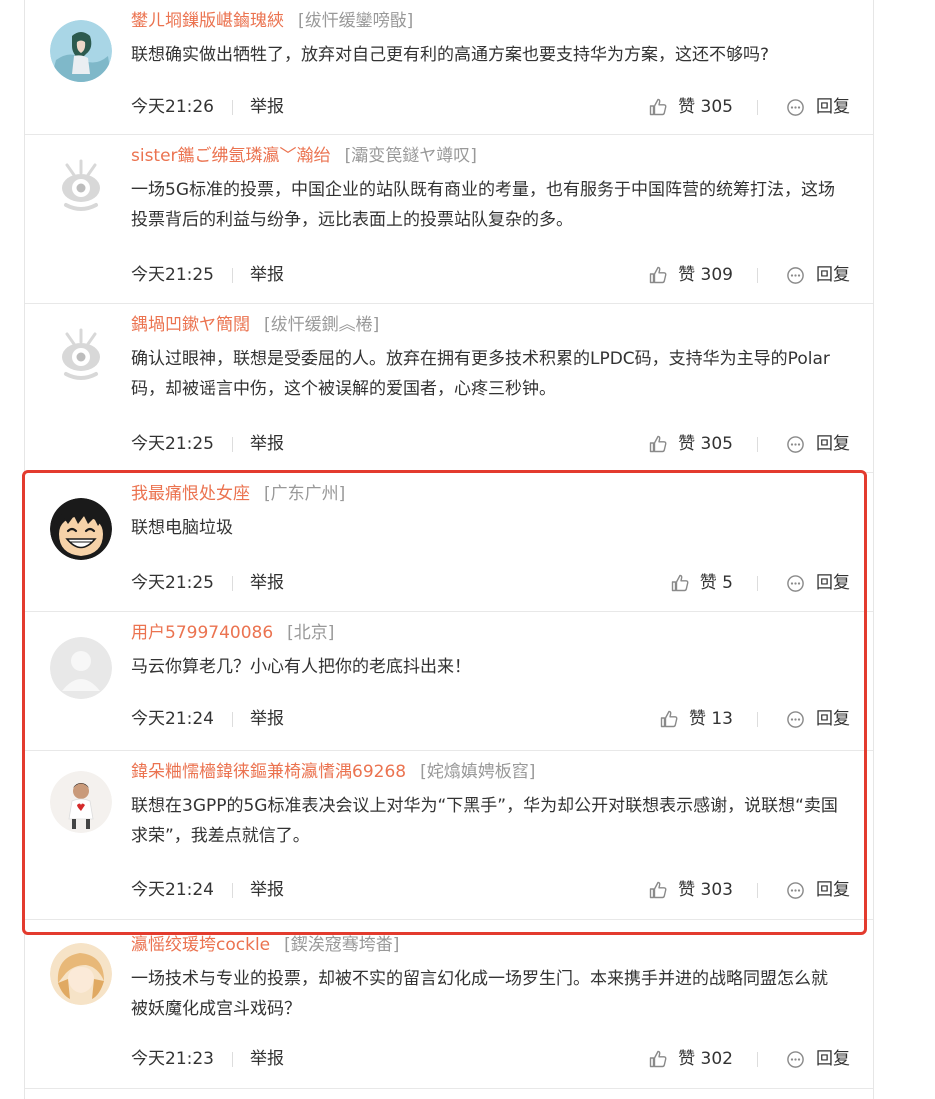 Image resolution: width=935 pixels, height=1099 pixels. I want to click on blank-avatar-icon, so click(81, 668).